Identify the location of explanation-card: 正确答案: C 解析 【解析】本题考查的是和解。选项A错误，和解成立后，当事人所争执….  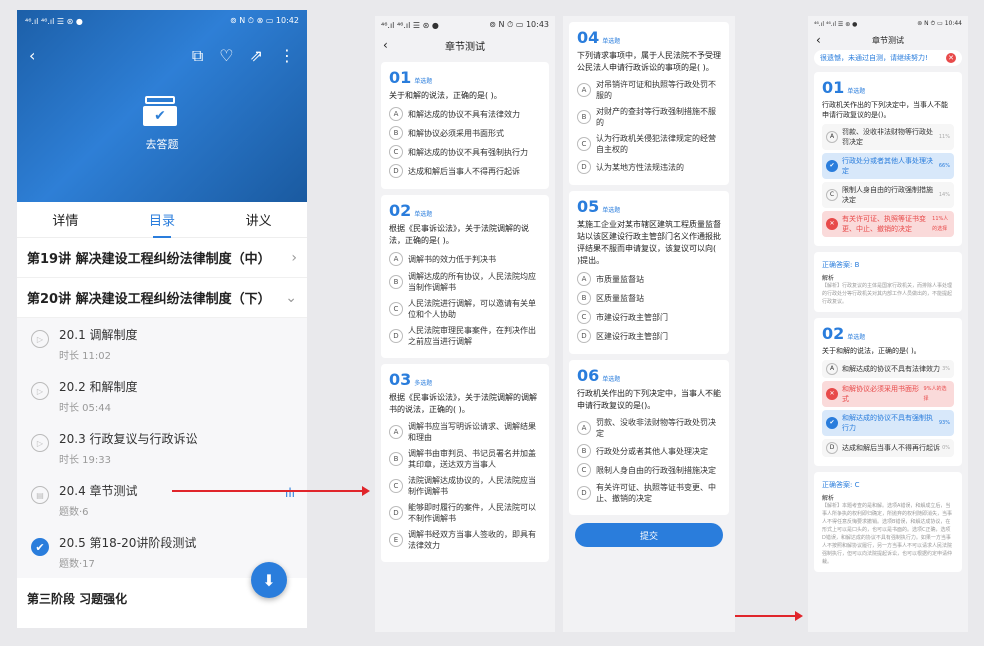
(888, 522).